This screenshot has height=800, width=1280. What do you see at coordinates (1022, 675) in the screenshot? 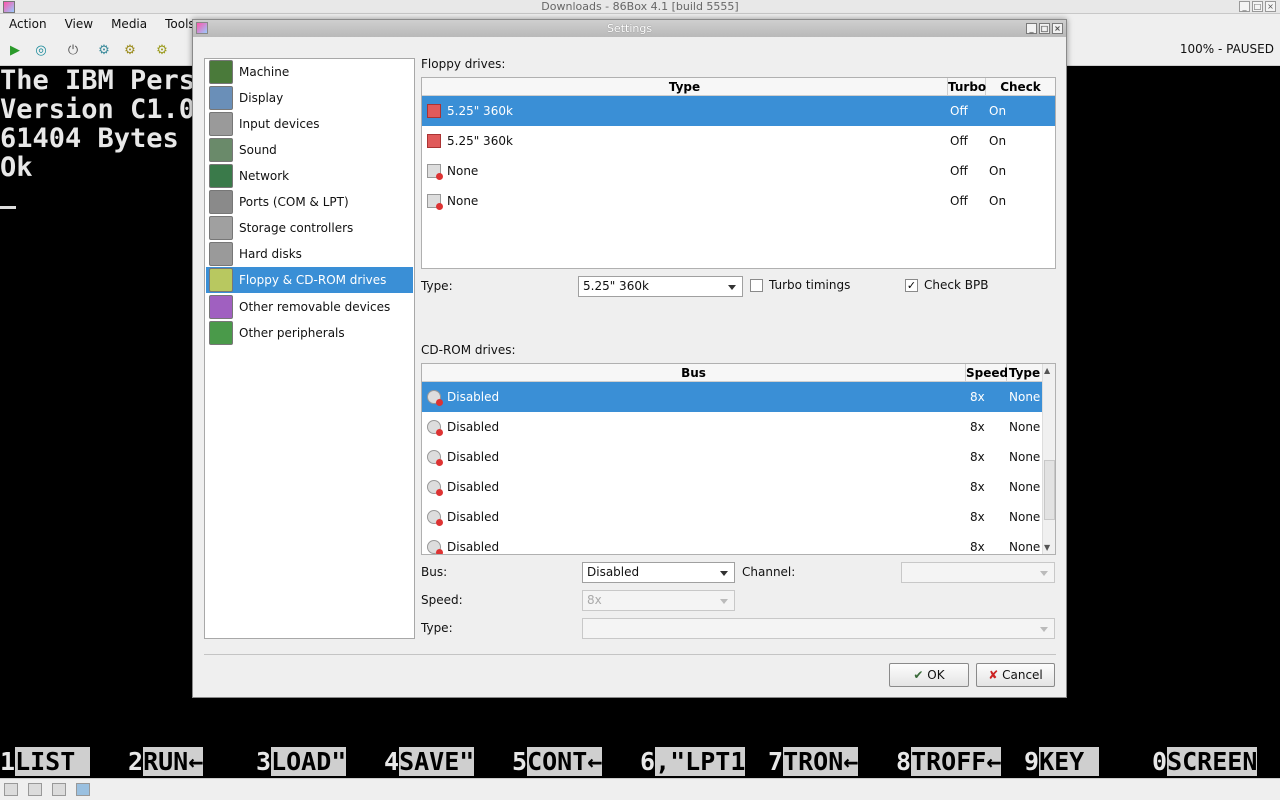
I see `cancel-button-label: Cancel` at bounding box center [1022, 675].